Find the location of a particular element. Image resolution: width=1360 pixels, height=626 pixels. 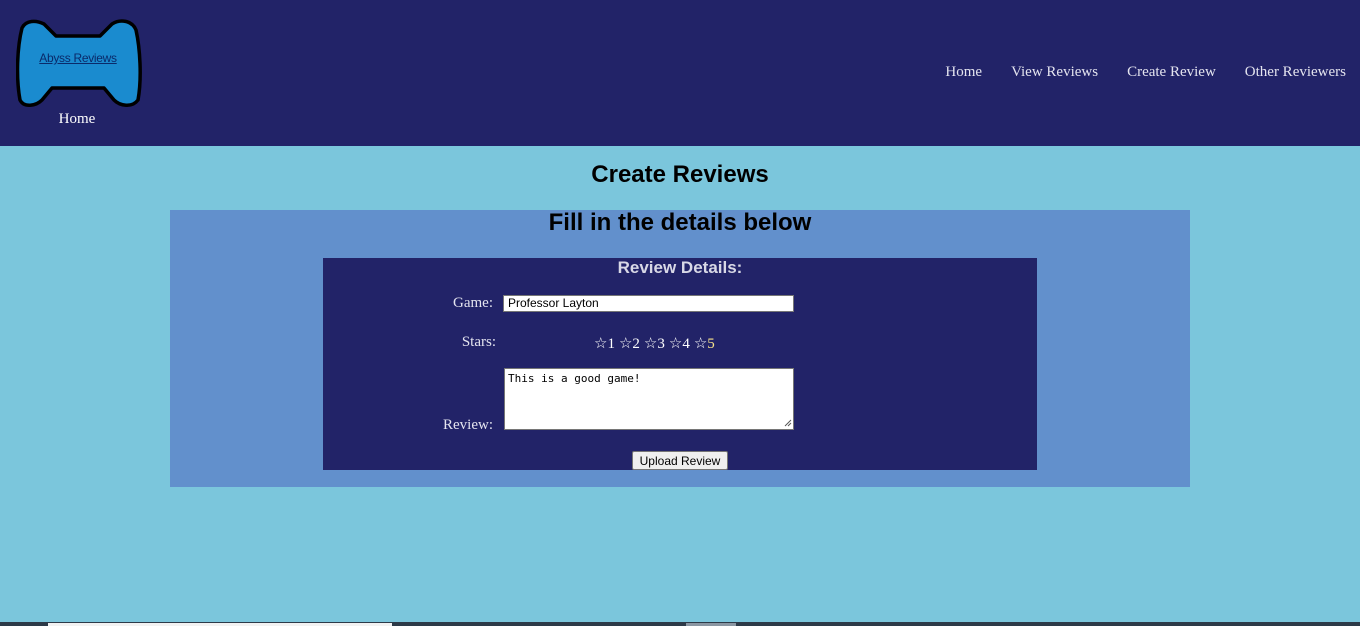

resize-grip-icon is located at coordinates (788, 423).